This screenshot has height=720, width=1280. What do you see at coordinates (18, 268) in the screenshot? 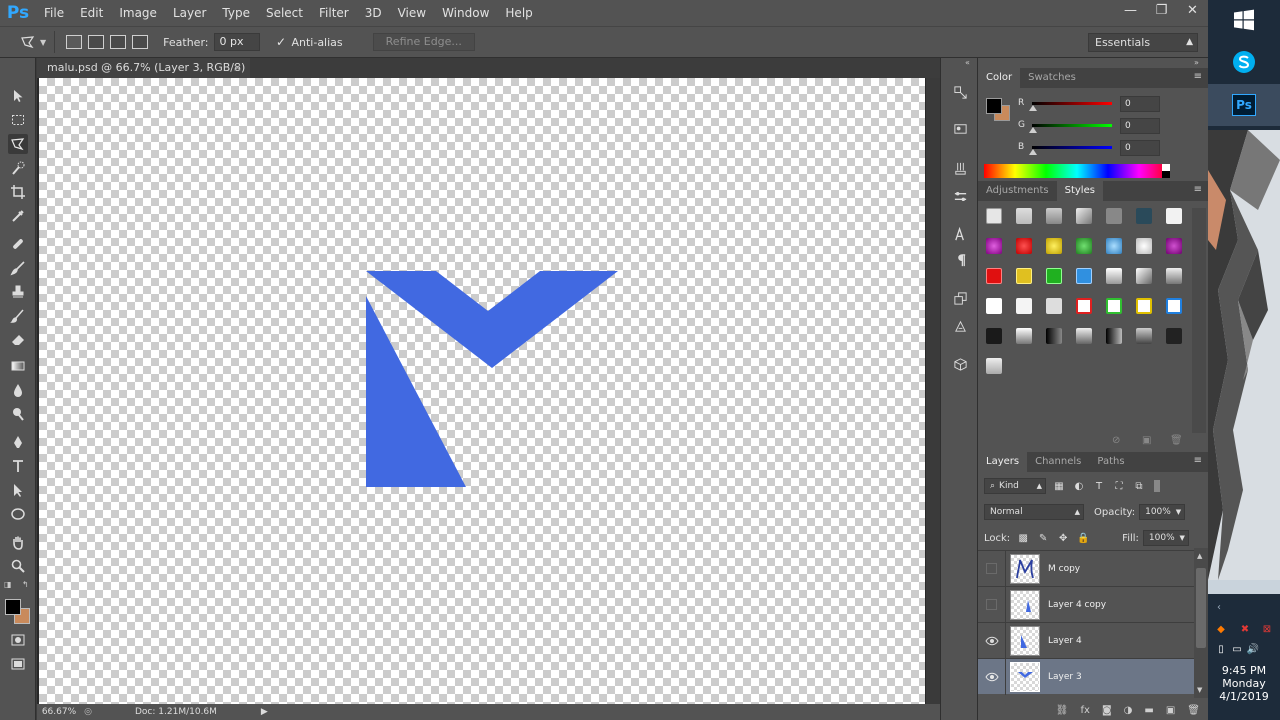
I see `brush-tool-icon` at bounding box center [18, 268].